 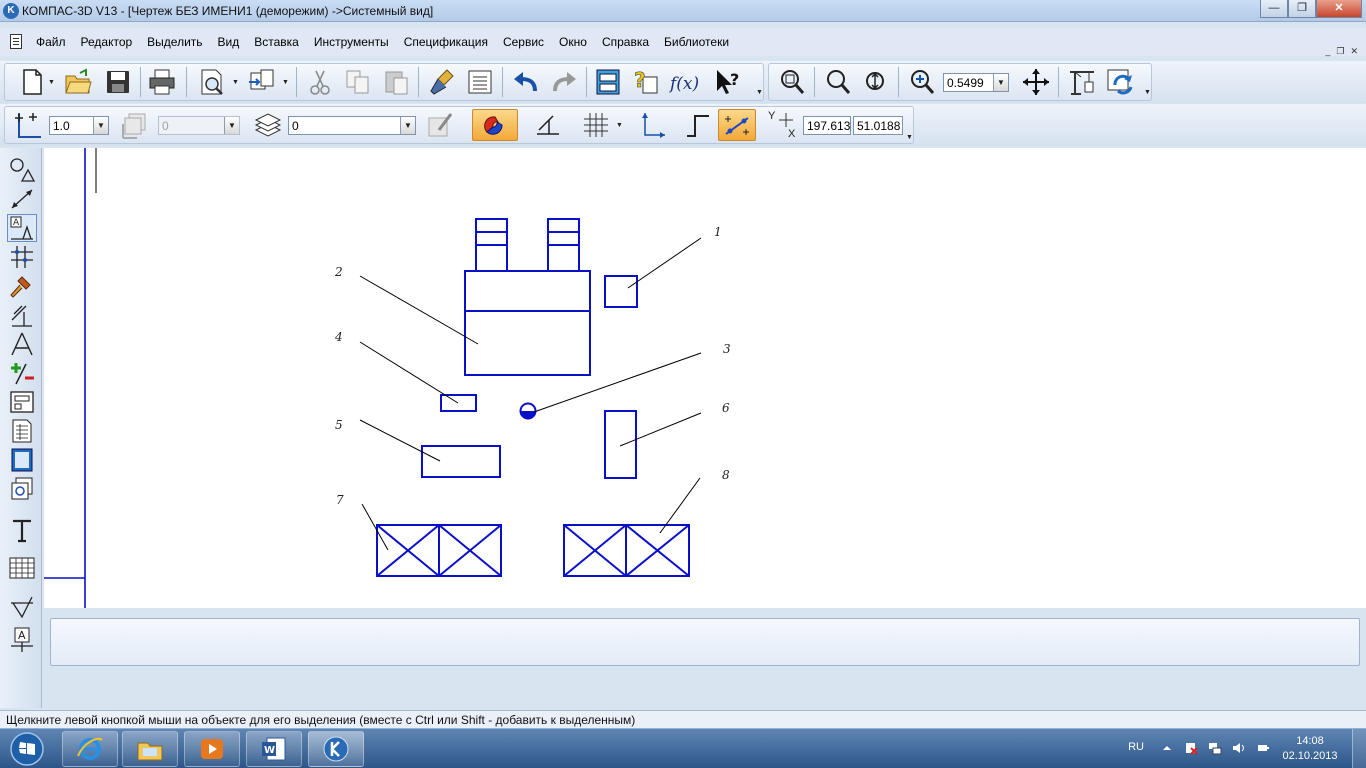 What do you see at coordinates (351, 42) in the screenshot?
I see `menu-tools: Инструменты` at bounding box center [351, 42].